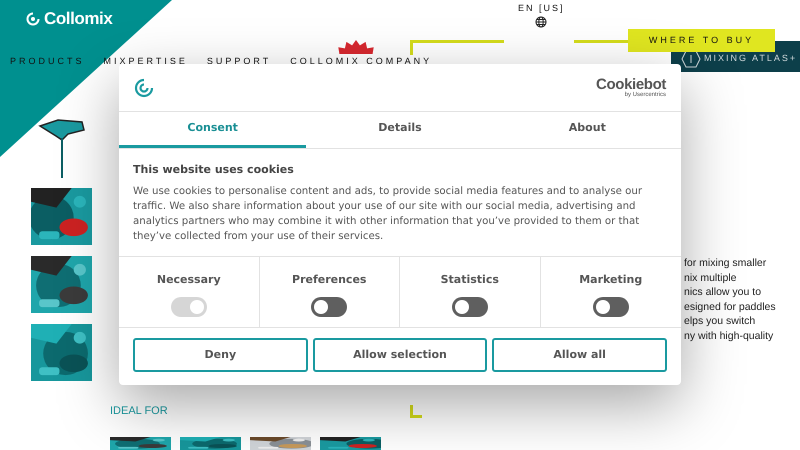 The width and height of the screenshot is (800, 450). What do you see at coordinates (214, 170) in the screenshot?
I see `dialog-title: This website uses cookies` at bounding box center [214, 170].